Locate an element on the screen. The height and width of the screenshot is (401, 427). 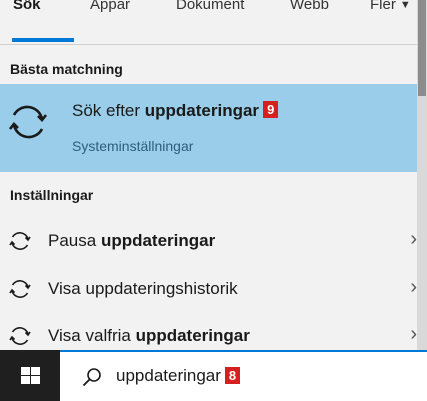
annotation-badge-8: 8 is located at coordinates (232, 375).